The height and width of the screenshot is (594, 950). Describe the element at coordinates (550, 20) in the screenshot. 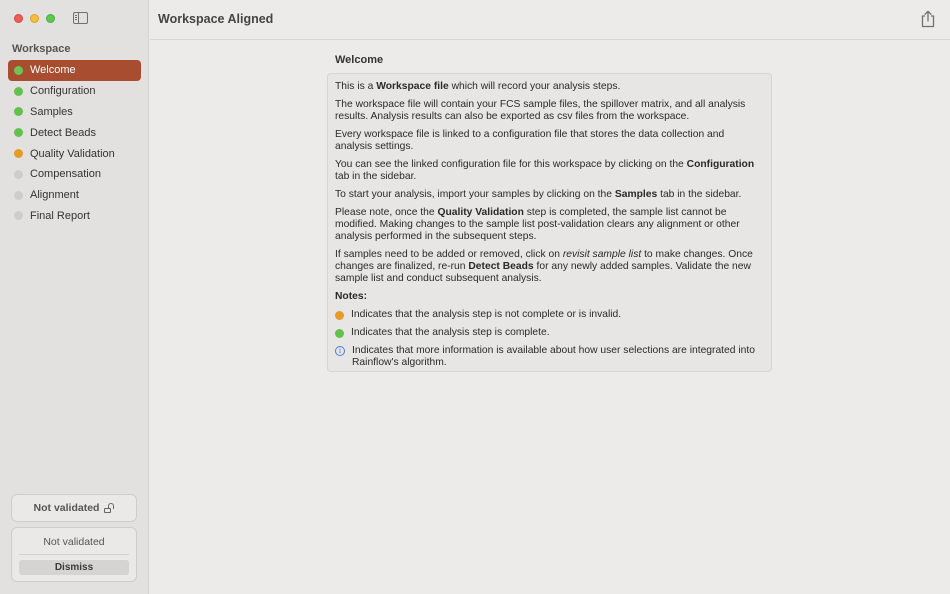

I see `title-bar: Workspace Aligned` at that location.